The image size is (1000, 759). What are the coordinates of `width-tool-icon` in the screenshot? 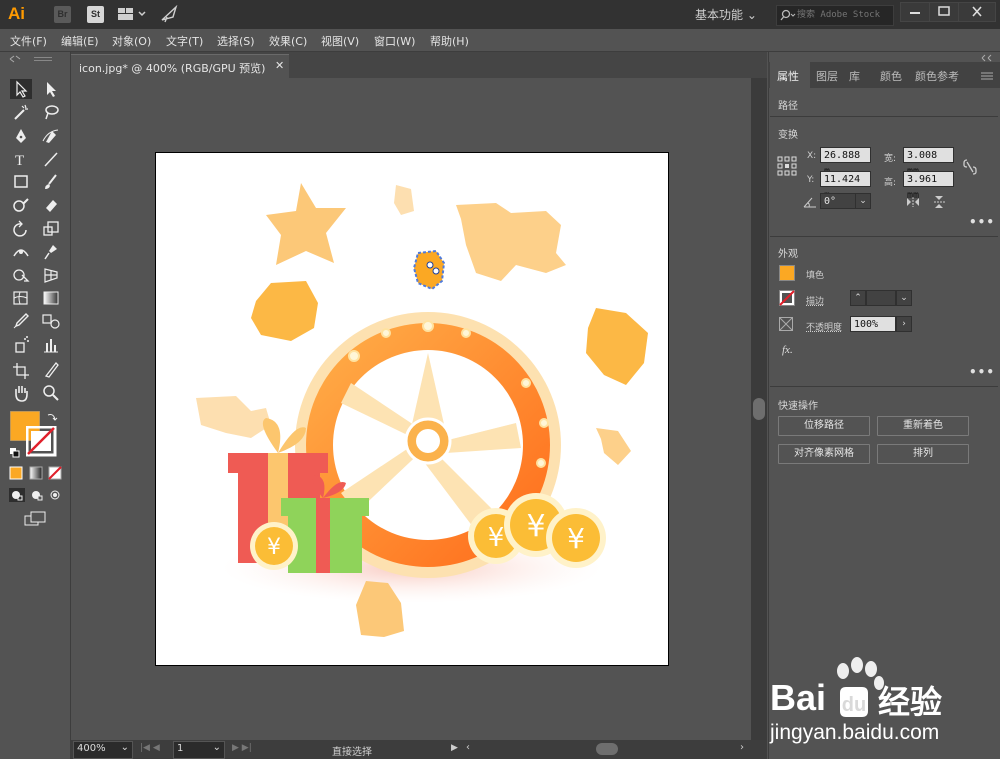 It's located at (21, 252).